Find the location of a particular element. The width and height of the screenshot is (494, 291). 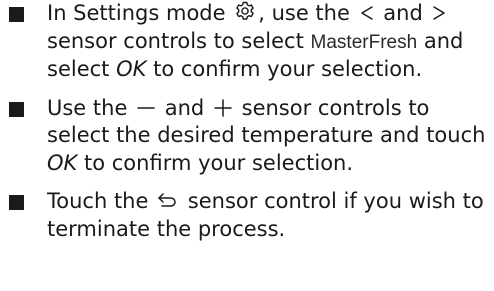

instruction-text: Touch the is located at coordinates (98, 201).